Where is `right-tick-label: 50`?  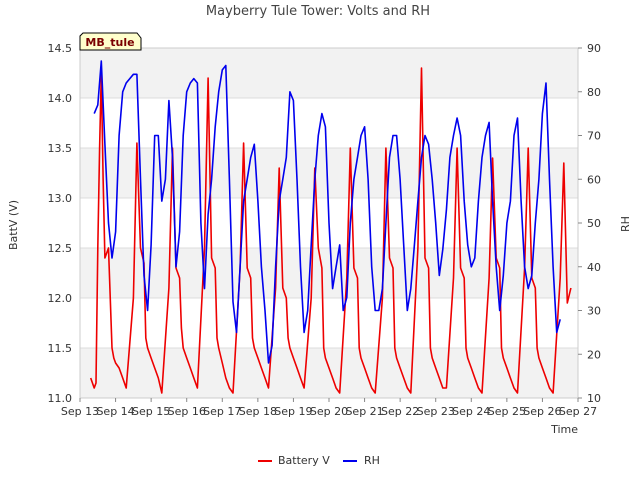
right-tick-label: 50 is located at coordinates (594, 223).